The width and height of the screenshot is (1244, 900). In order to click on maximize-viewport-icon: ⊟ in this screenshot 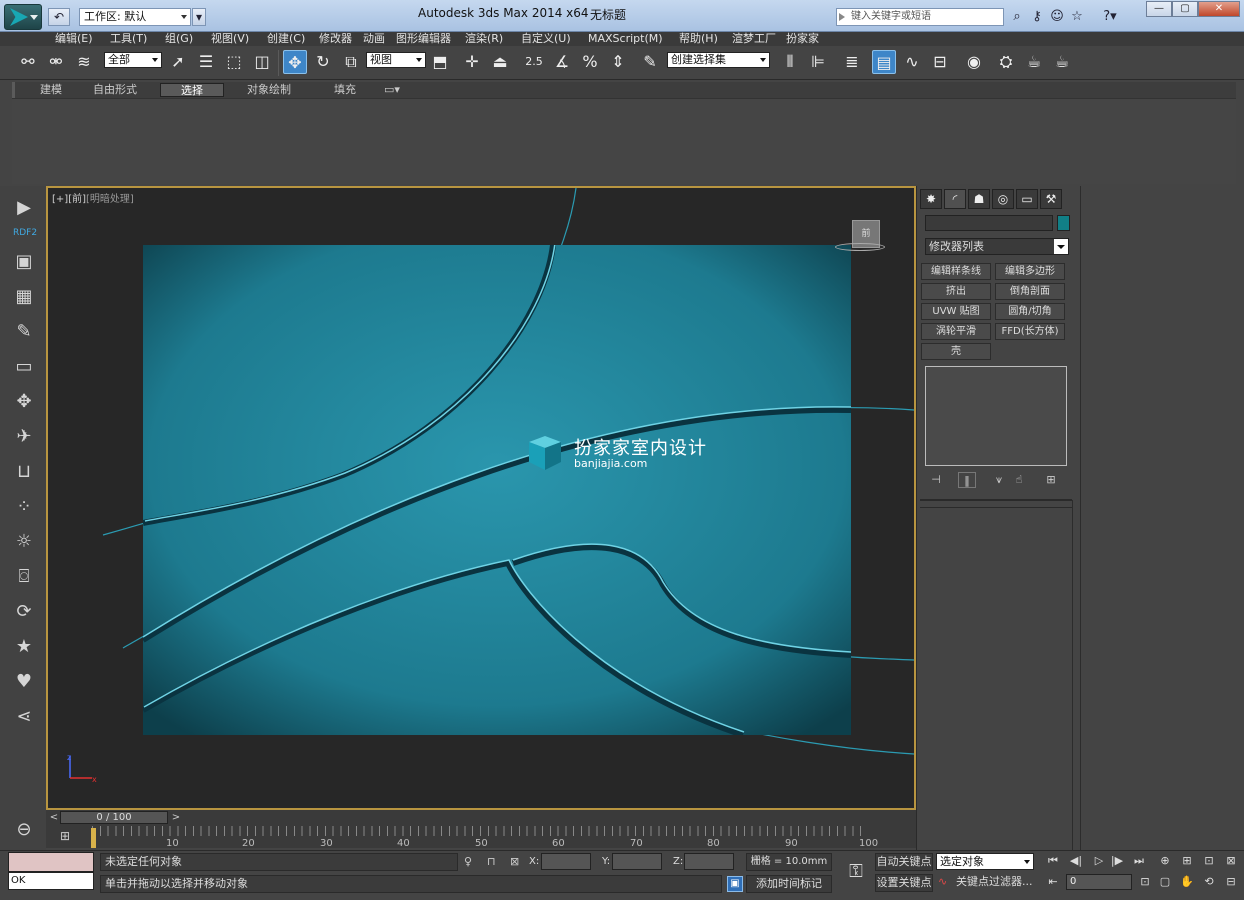, I will do `click(1231, 882)`.